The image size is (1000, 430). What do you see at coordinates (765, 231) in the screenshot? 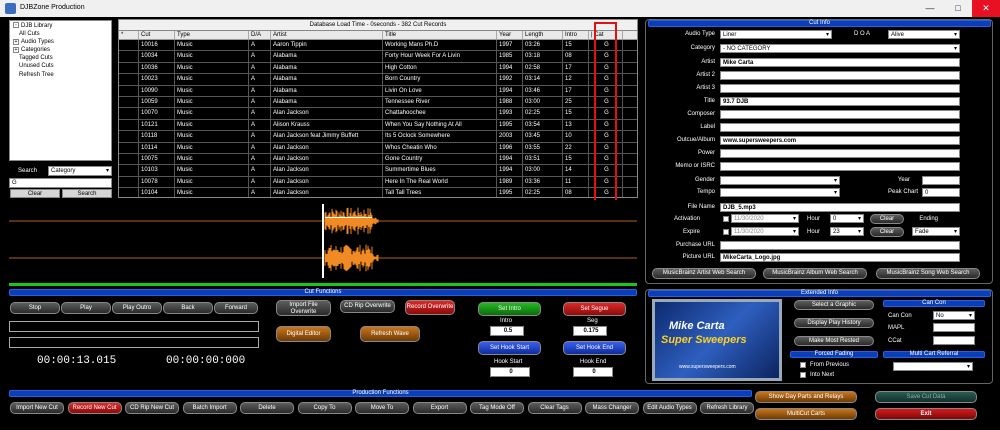
I see `expire-date: 11/30/2020` at bounding box center [765, 231].